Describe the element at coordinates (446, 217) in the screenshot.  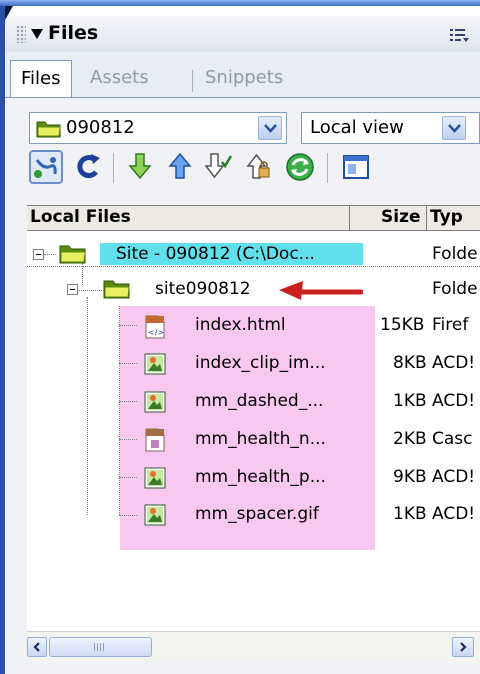
I see `column-header-type: Typ` at that location.